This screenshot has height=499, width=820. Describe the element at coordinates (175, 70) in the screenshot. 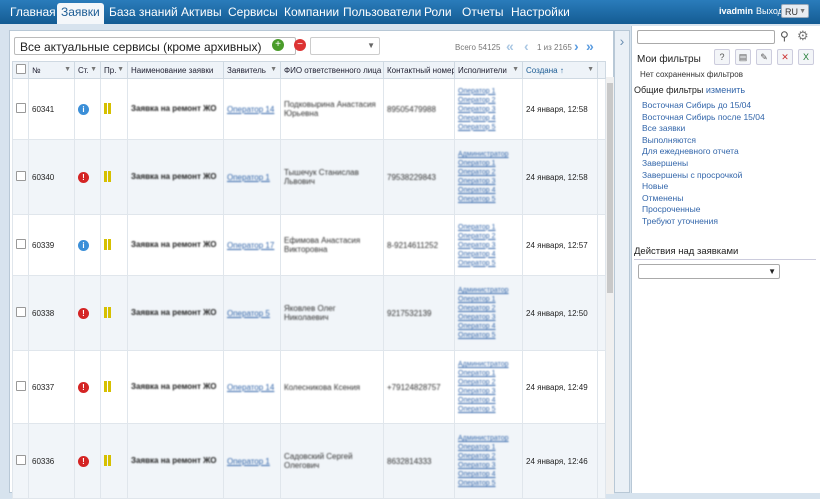

I see `col-request-name: Наименование заявки` at that location.